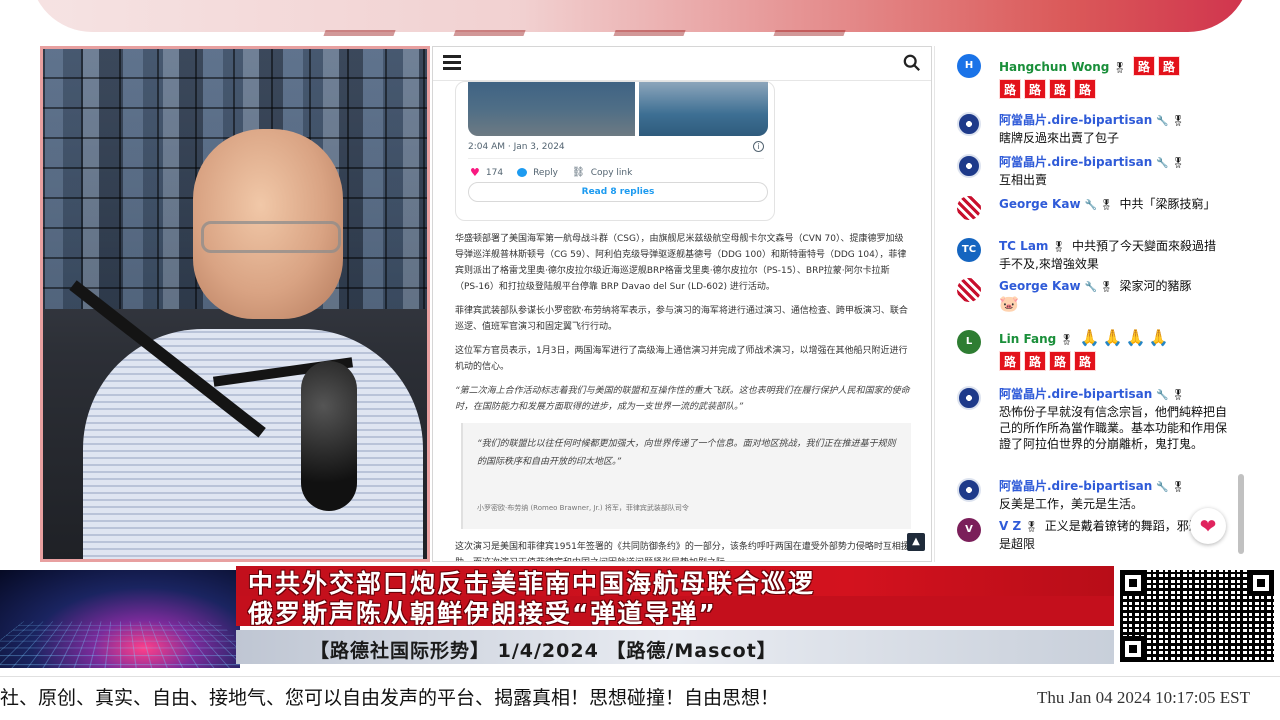 The width and height of the screenshot is (1280, 720). What do you see at coordinates (616, 158) in the screenshot?
I see `tweet-divider` at bounding box center [616, 158].